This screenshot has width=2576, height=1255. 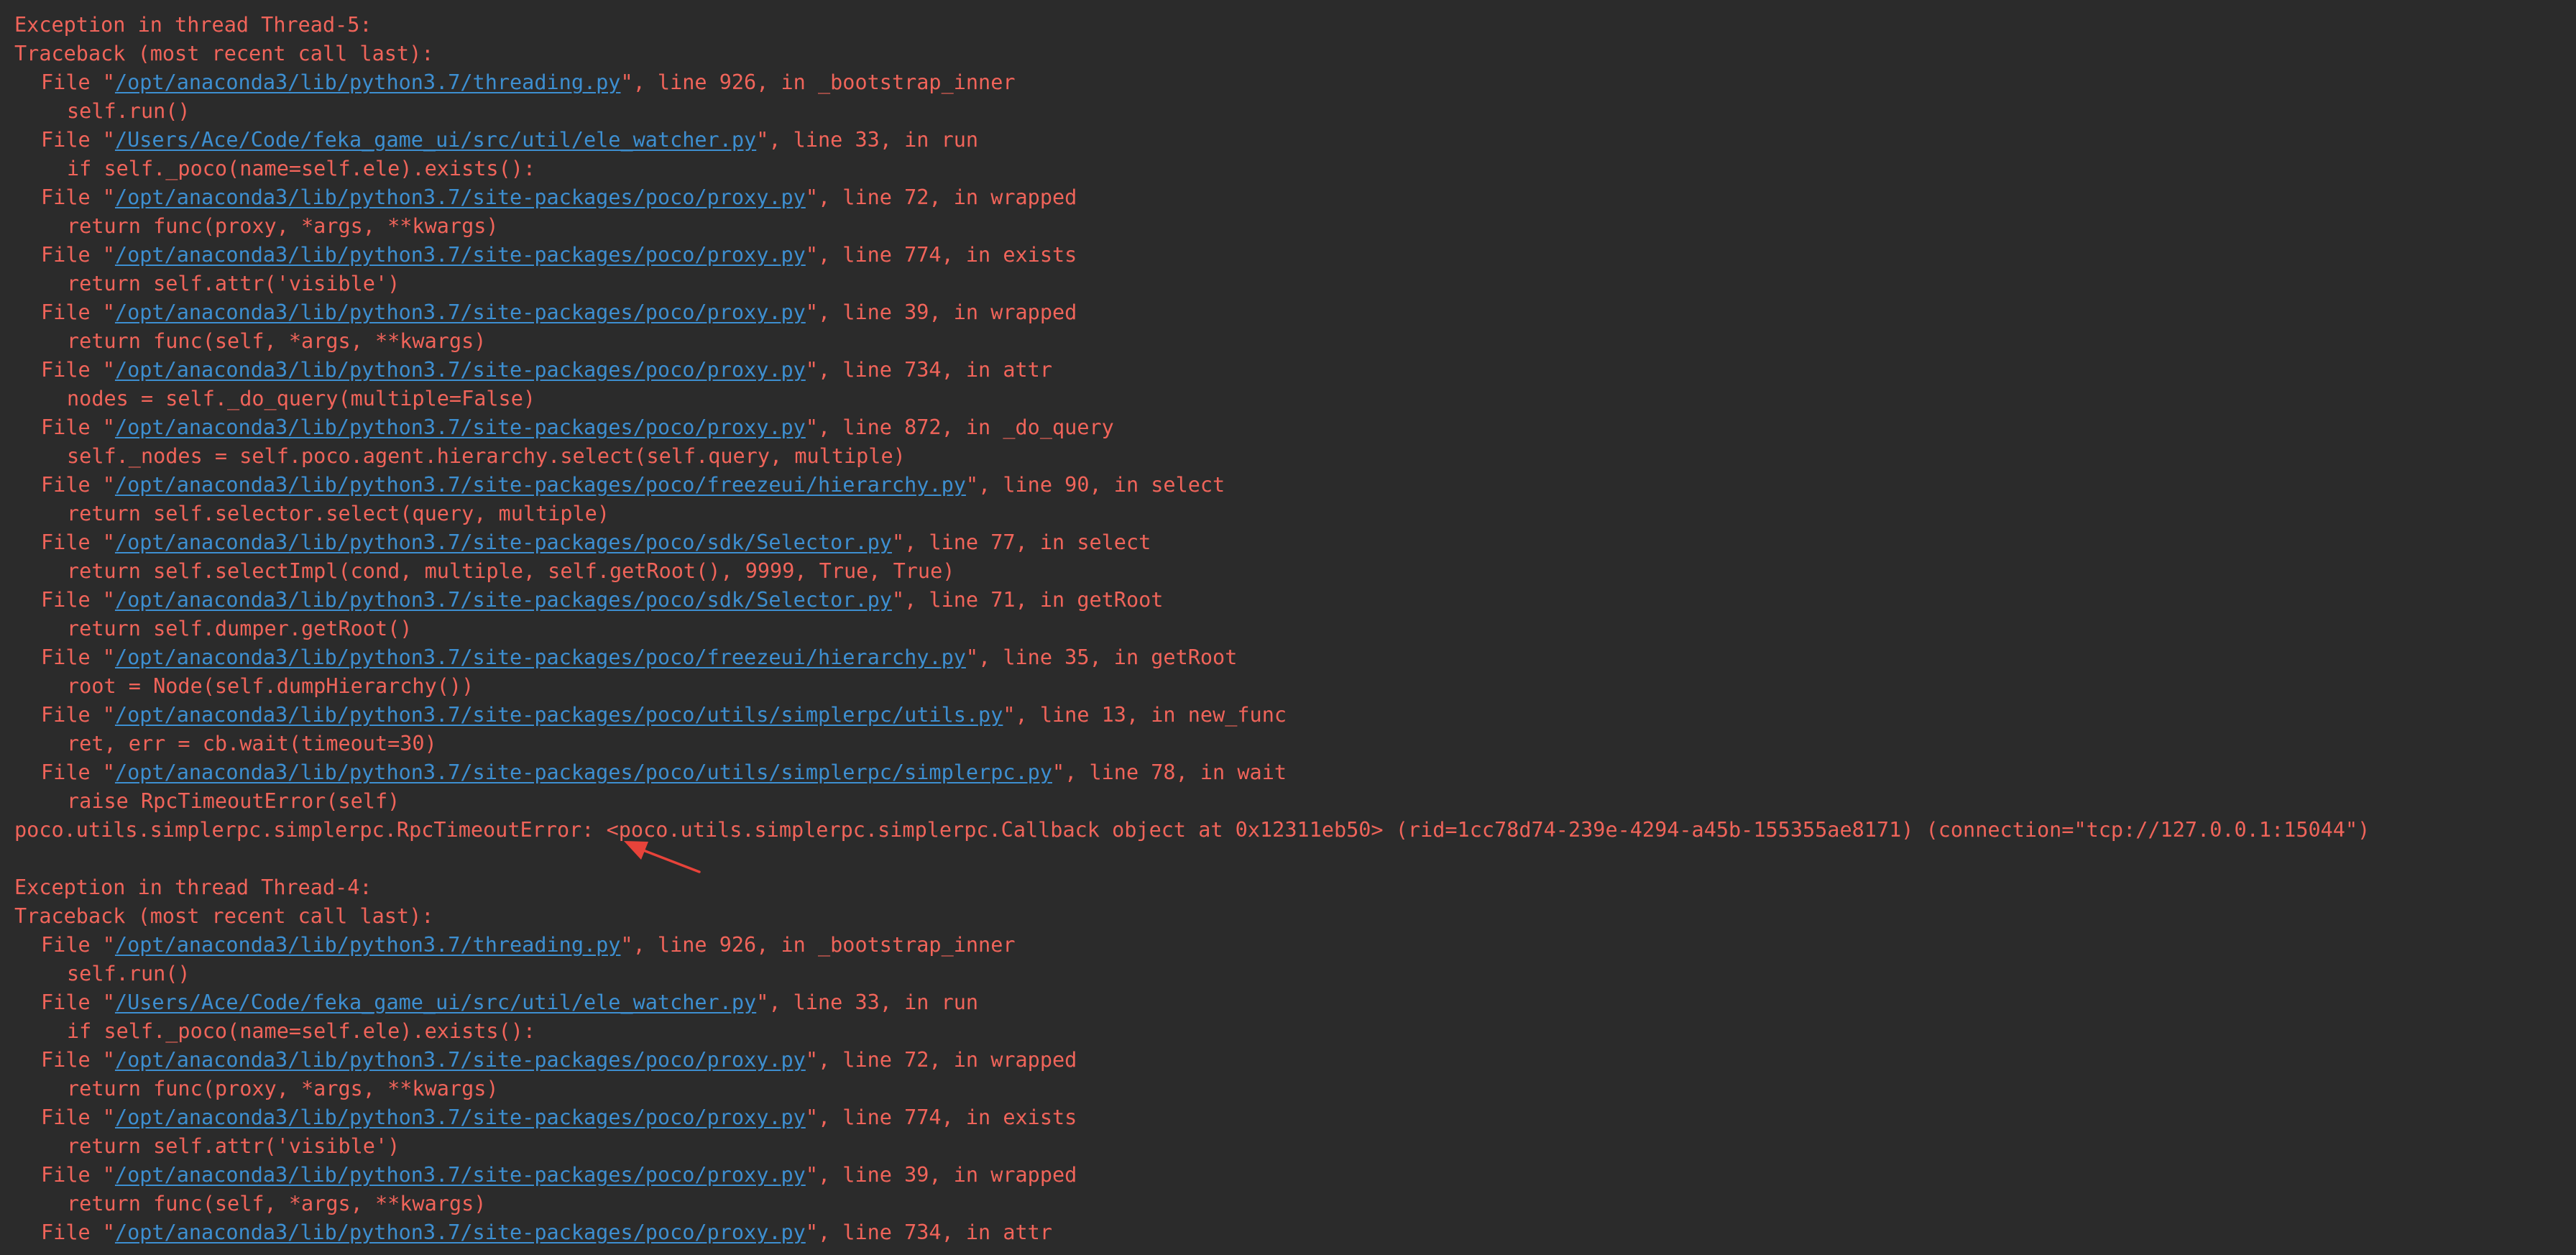 I want to click on source-code-line-text: return func(proxy, *args, **kwargs), so click(x=283, y=1088).